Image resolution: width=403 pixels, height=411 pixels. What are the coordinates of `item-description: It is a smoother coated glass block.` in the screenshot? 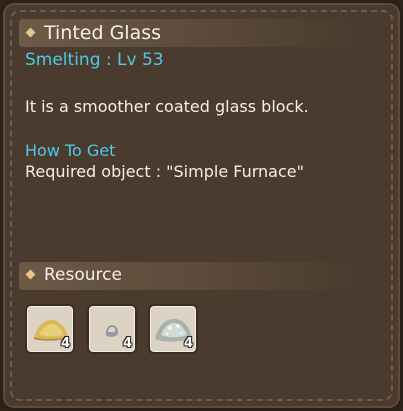 It's located at (167, 106).